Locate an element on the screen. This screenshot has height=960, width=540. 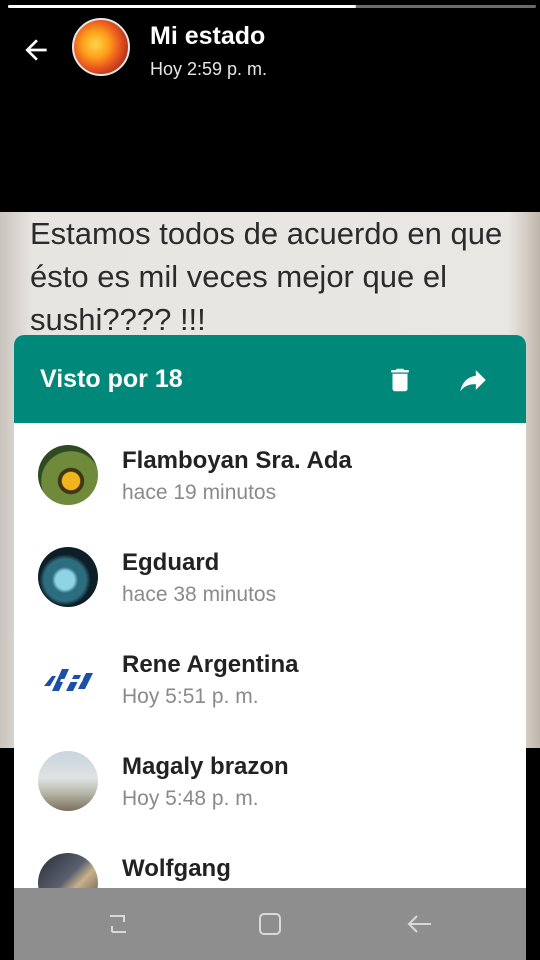
viewer-row: Flamboyan Sra. Ada hace 19 minutos is located at coordinates (270, 484).